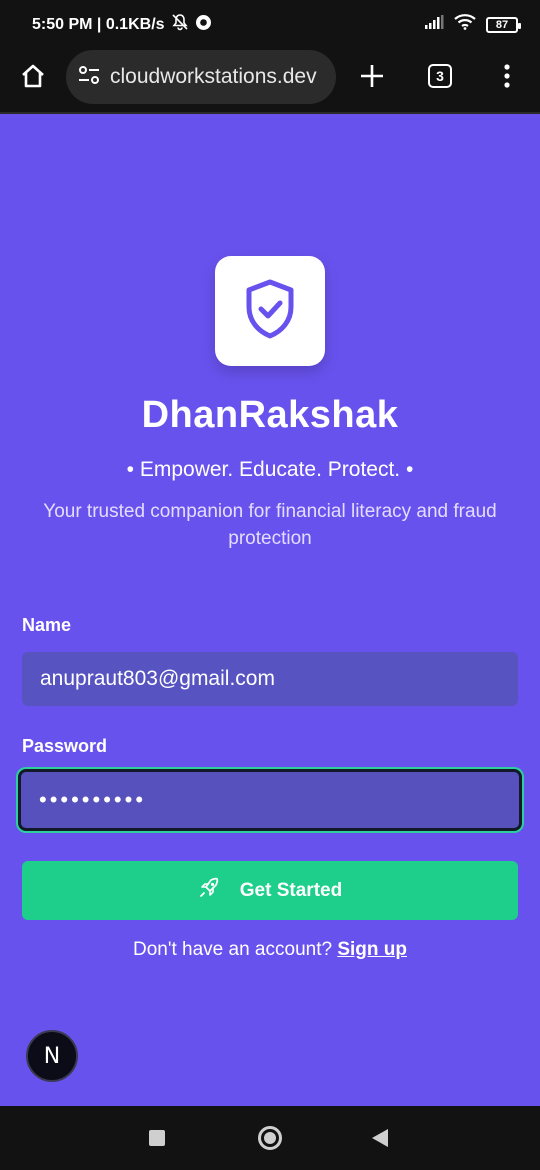 This screenshot has height=1170, width=540. What do you see at coordinates (291, 890) in the screenshot?
I see `get-started-label: Get Started` at bounding box center [291, 890].